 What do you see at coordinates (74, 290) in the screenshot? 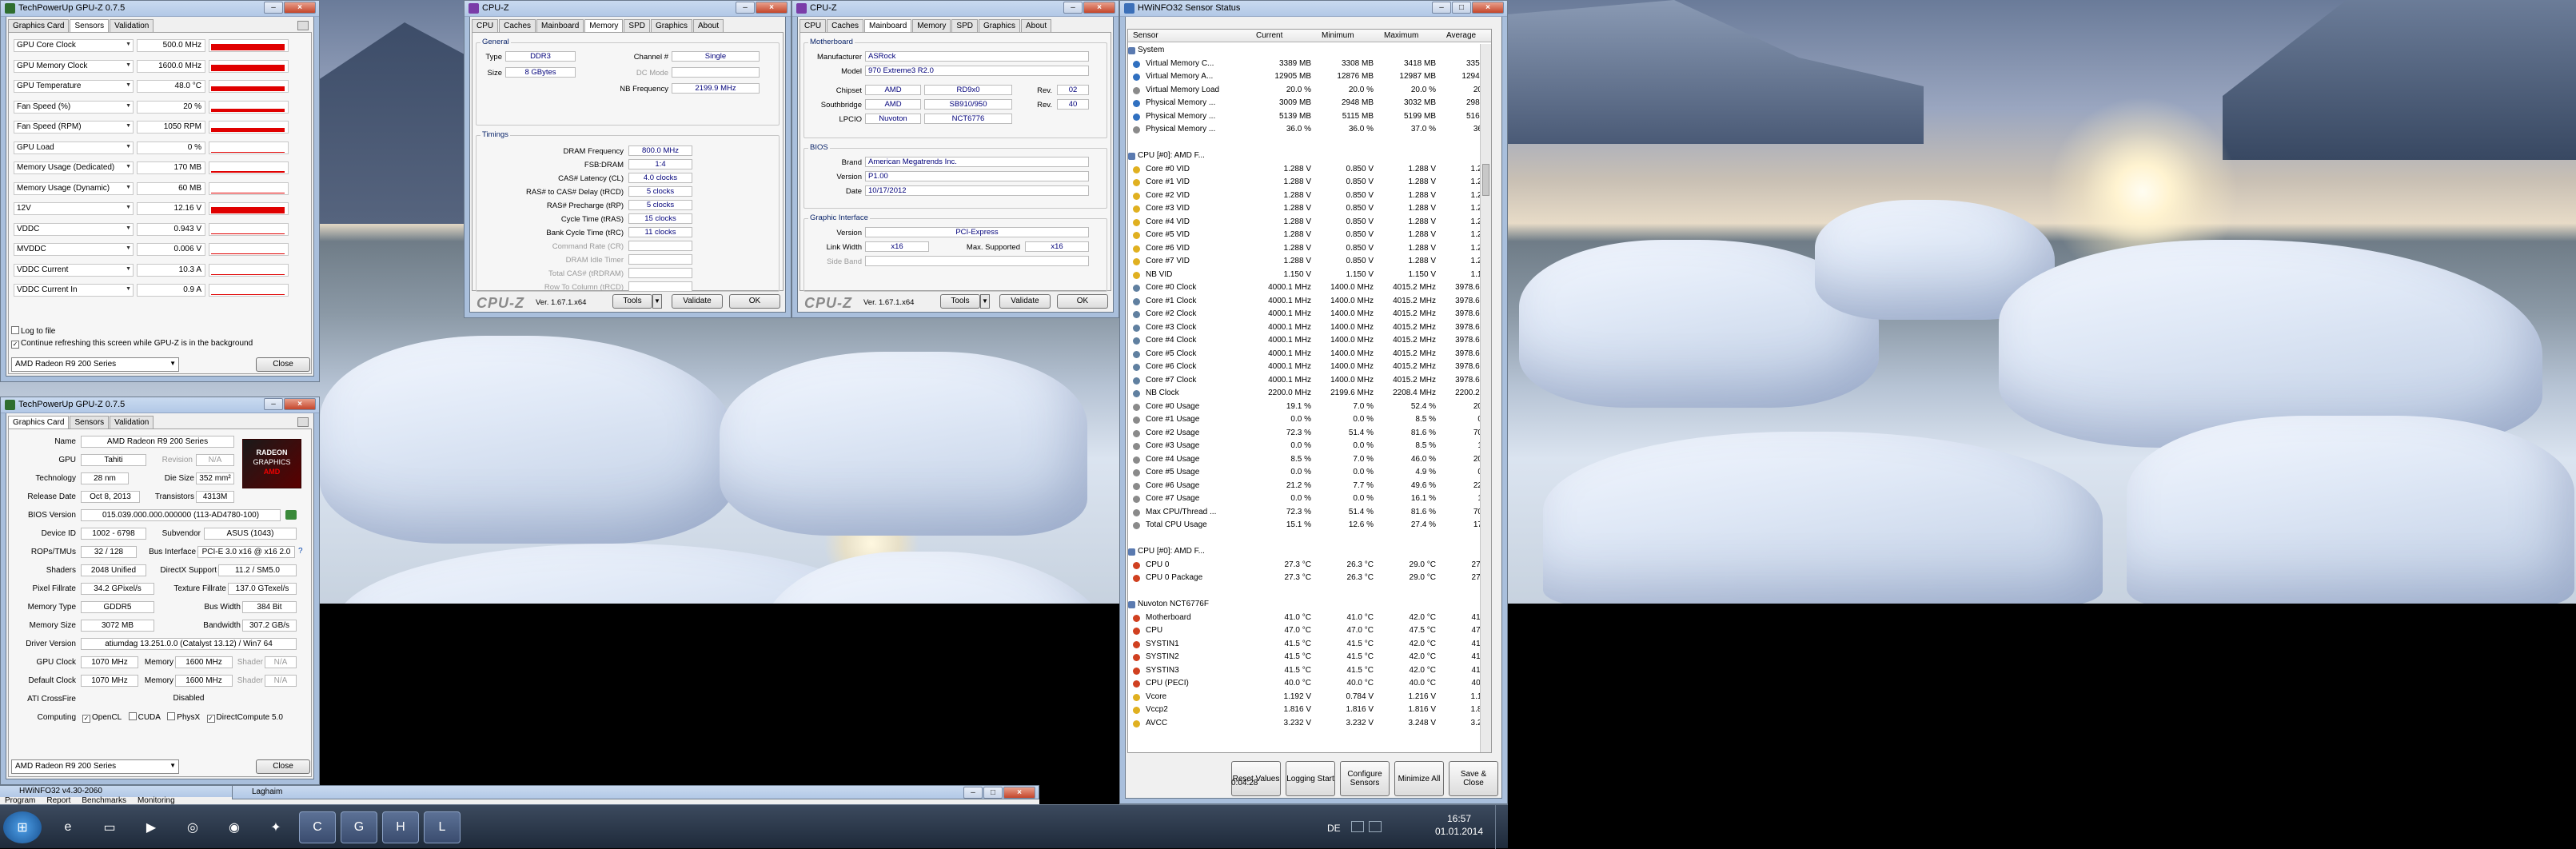
I see `sensor-select: VDDC Current In` at bounding box center [74, 290].